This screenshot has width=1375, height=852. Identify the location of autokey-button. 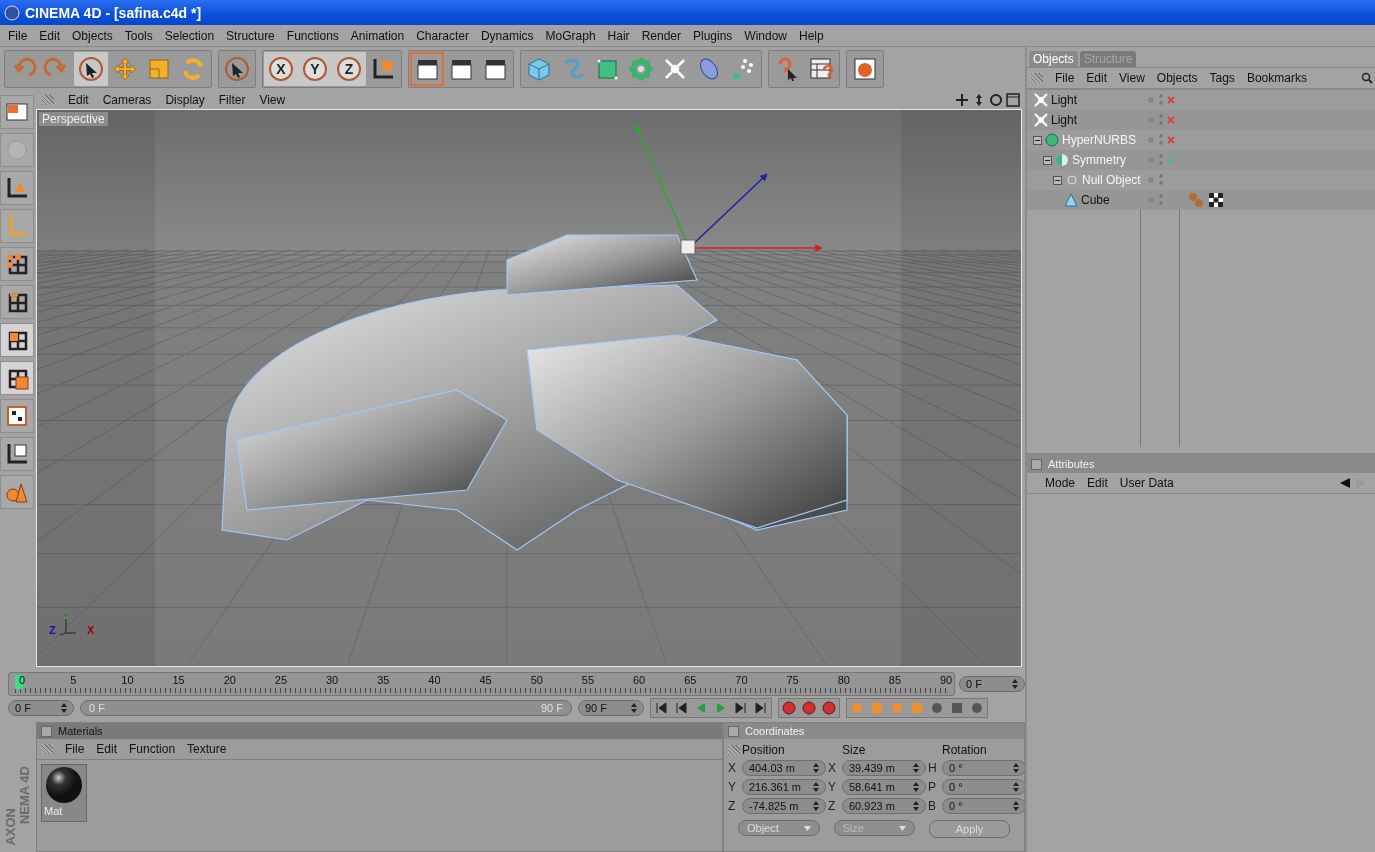
(809, 708).